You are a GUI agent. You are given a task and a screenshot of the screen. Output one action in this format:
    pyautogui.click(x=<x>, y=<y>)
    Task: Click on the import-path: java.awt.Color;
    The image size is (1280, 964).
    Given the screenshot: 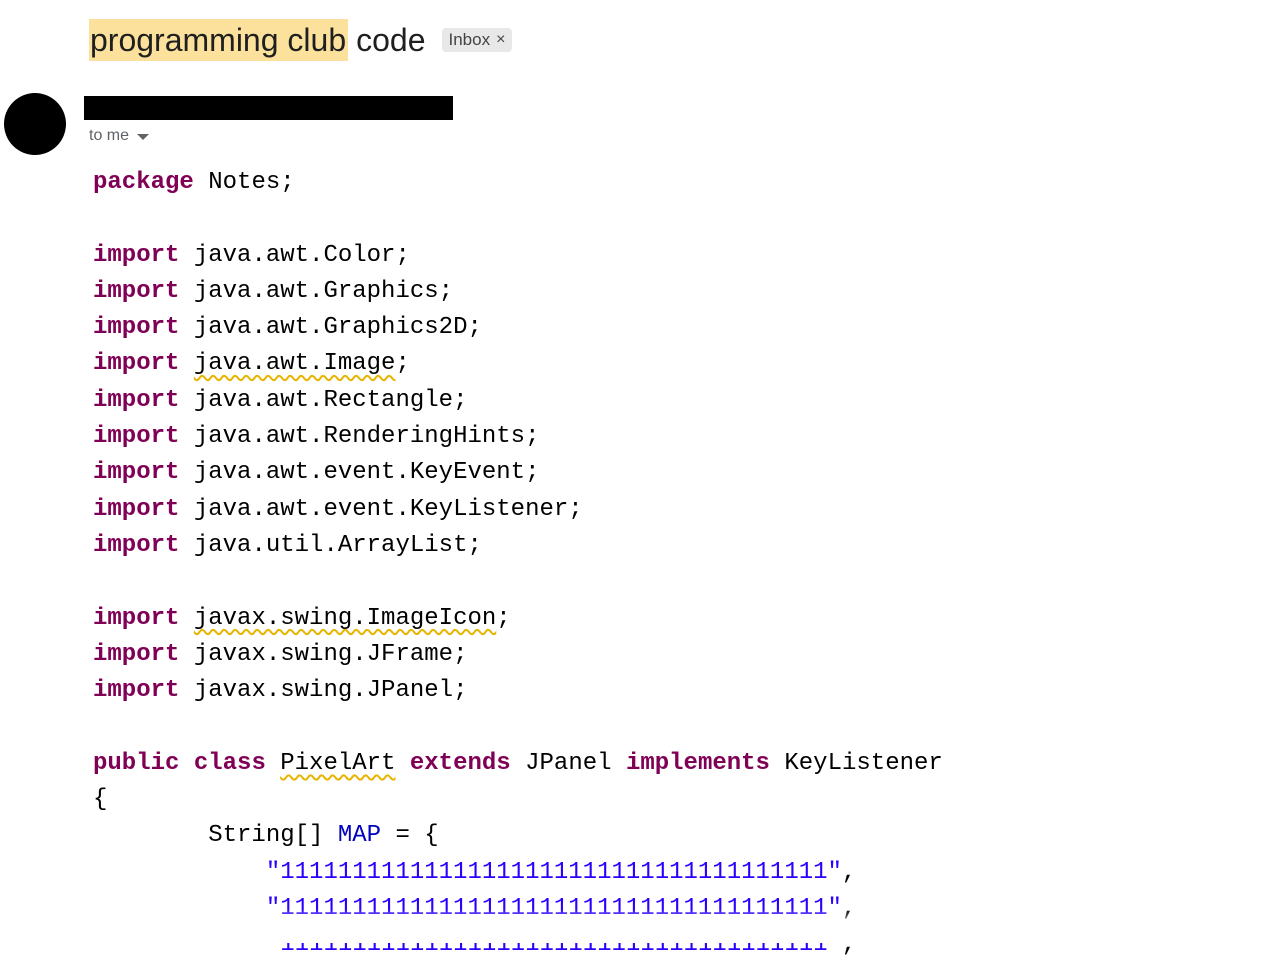 What is the action you would take?
    pyautogui.click(x=301, y=255)
    